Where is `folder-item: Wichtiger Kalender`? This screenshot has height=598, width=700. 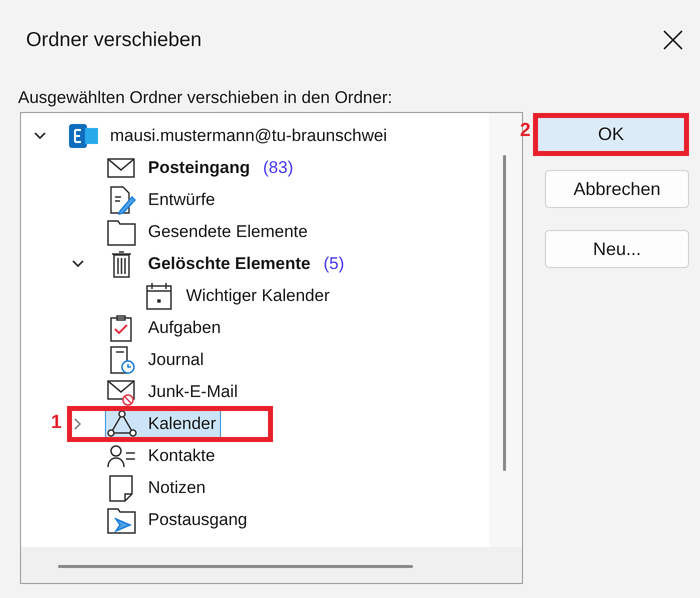 folder-item: Wichtiger Kalender is located at coordinates (239, 296).